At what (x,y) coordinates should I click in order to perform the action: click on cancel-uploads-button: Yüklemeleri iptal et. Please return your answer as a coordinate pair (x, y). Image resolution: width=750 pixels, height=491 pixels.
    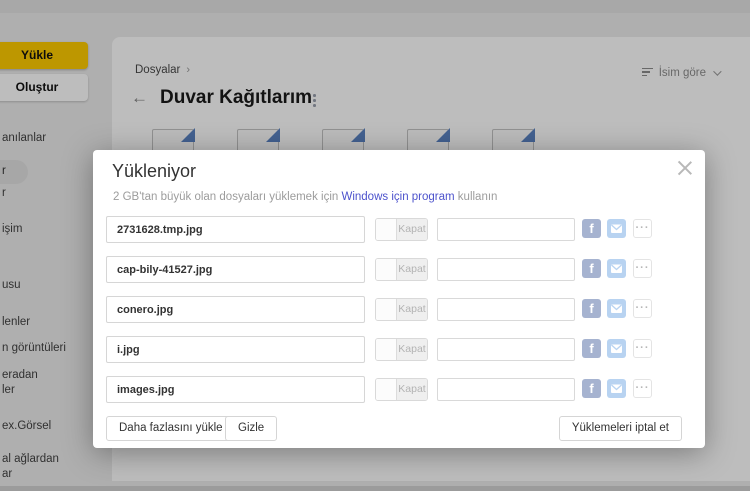
    Looking at the image, I should click on (620, 428).